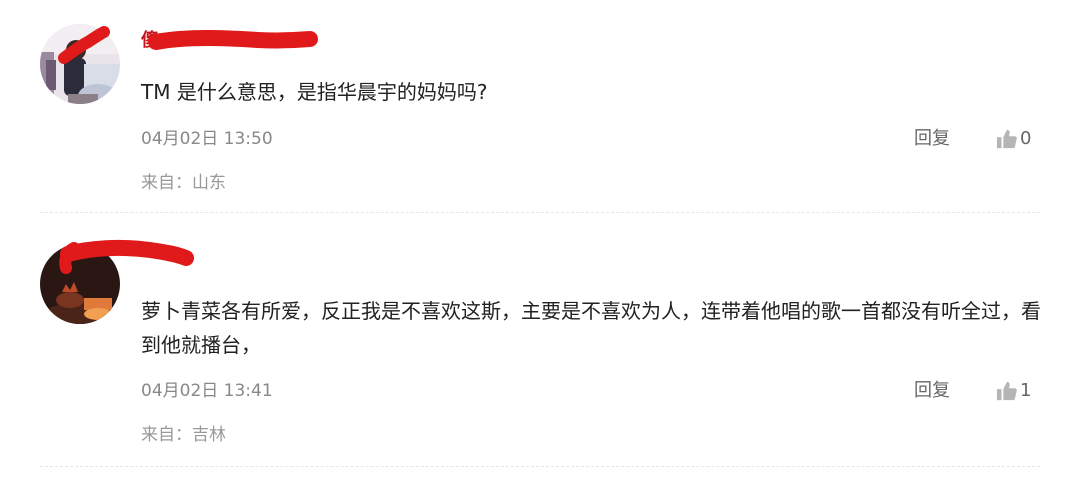 This screenshot has width=1078, height=484. I want to click on comment-location: 来自：山东, so click(183, 183).